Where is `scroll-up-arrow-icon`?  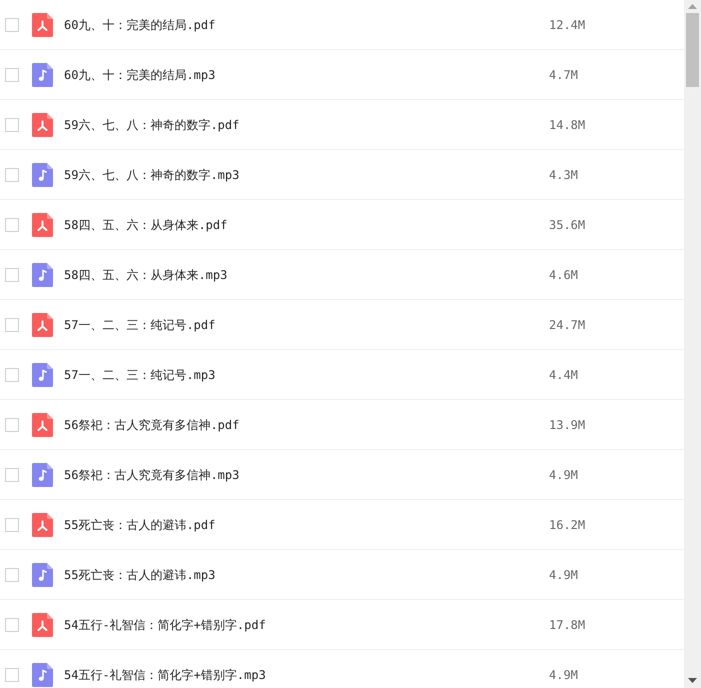 scroll-up-arrow-icon is located at coordinates (692, 6).